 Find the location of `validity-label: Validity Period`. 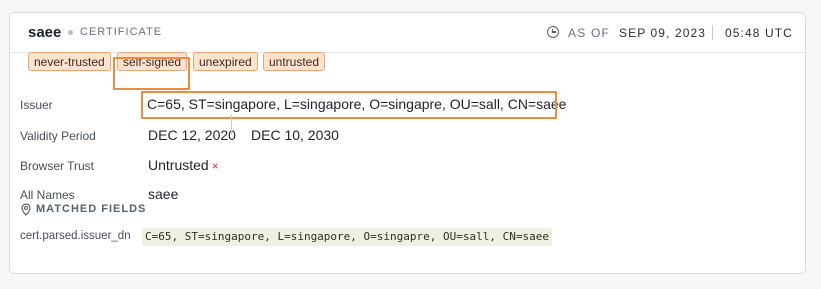

validity-label: Validity Period is located at coordinates (58, 136).